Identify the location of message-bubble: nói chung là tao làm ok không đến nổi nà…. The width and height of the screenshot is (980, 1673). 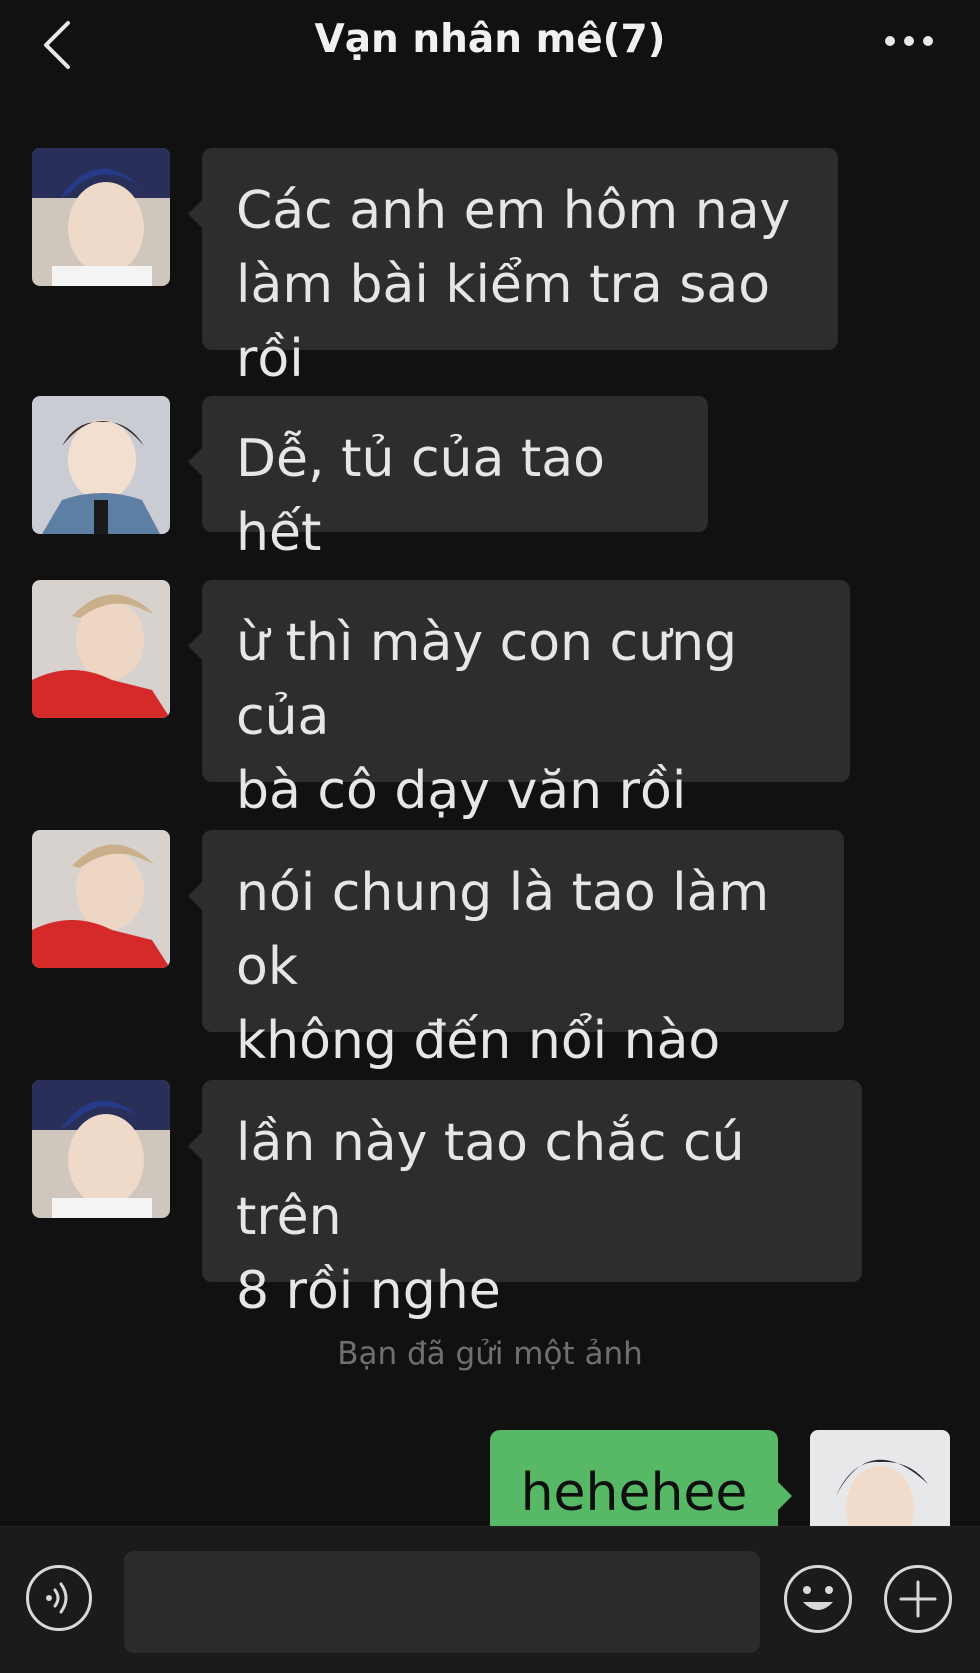
(516, 950).